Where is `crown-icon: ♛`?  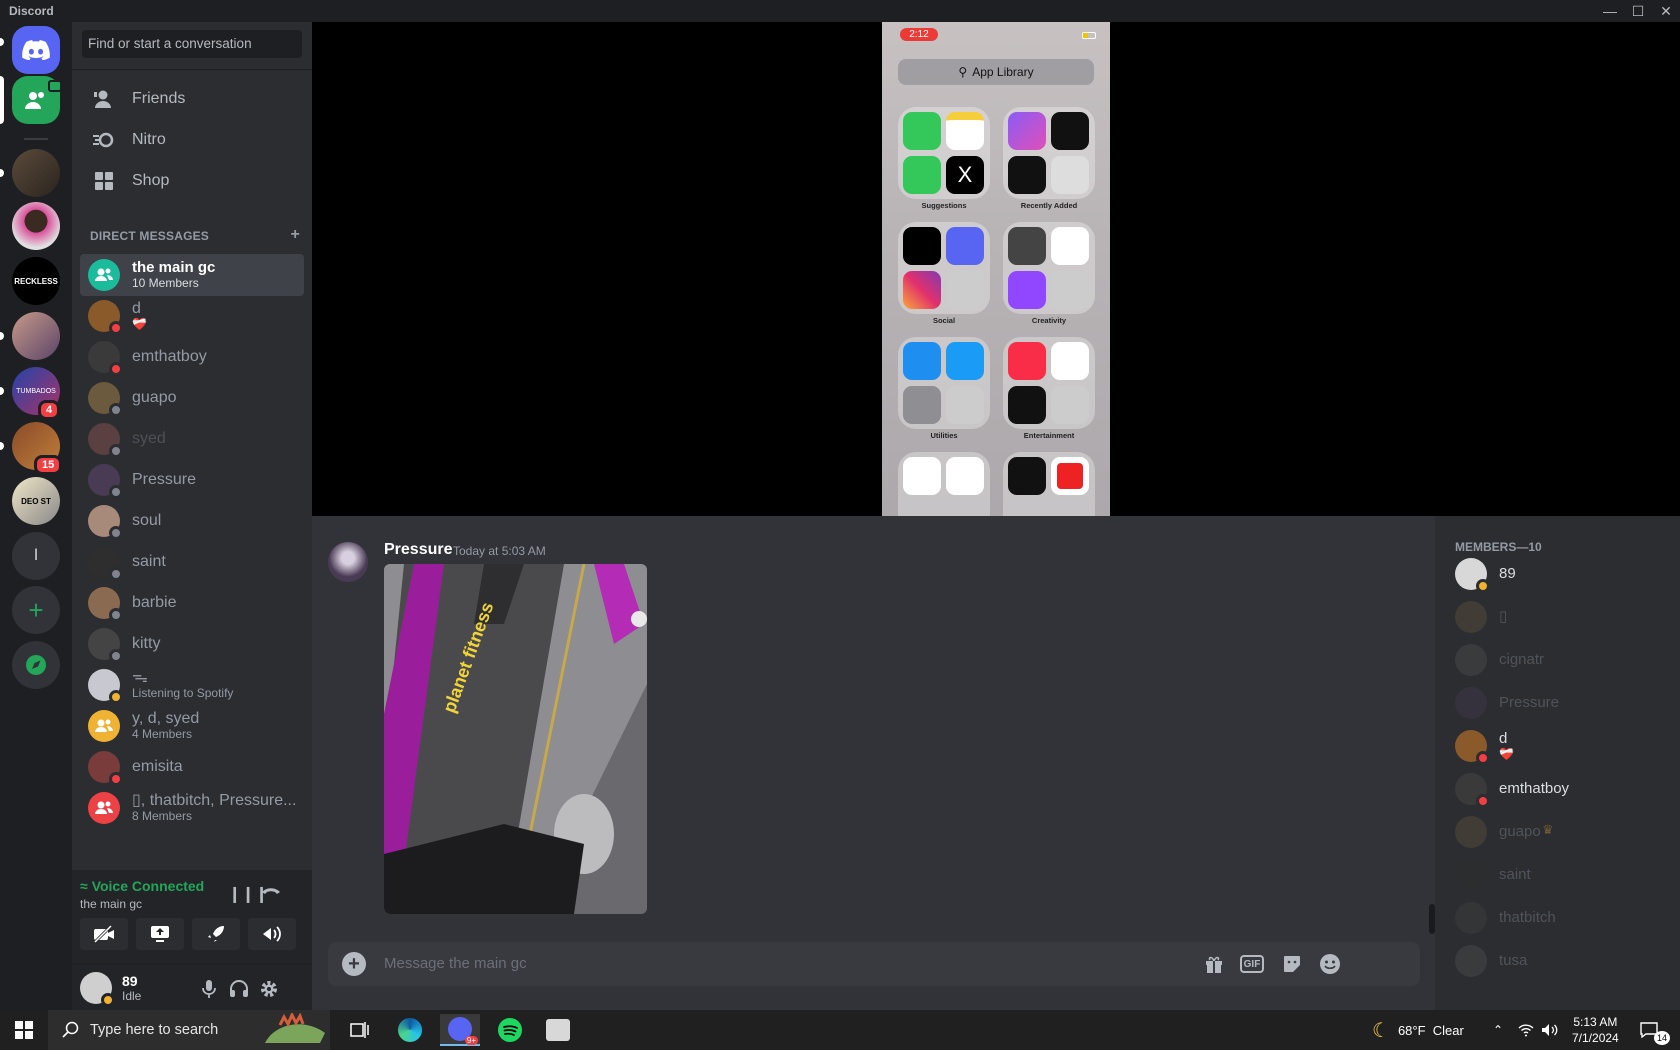
crown-icon: ♛ is located at coordinates (1548, 829).